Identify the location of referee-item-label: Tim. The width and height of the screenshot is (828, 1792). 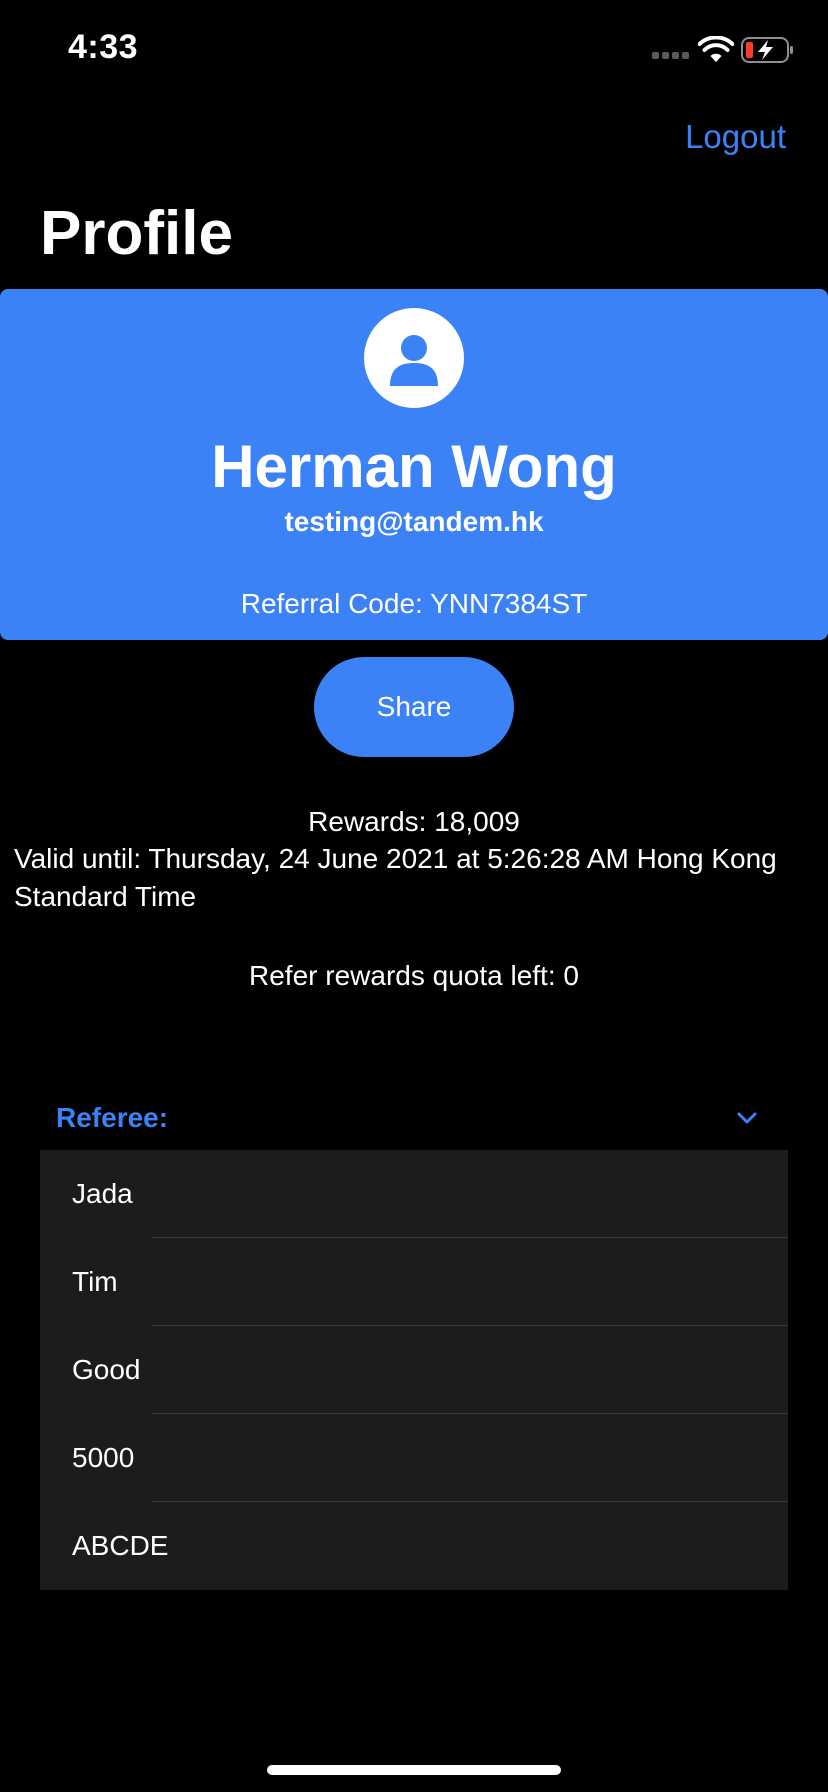
(95, 1281).